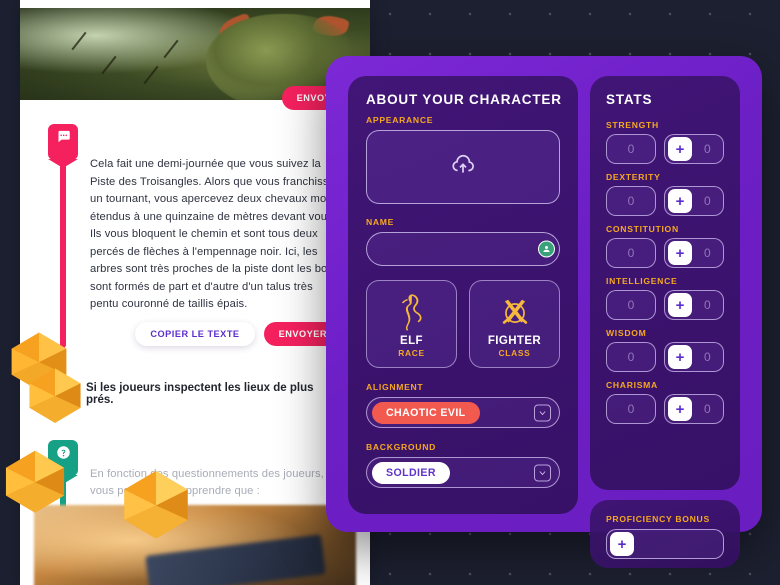  I want to click on stat-row-dexterity: DEXTERITY 0 + 0, so click(665, 194).